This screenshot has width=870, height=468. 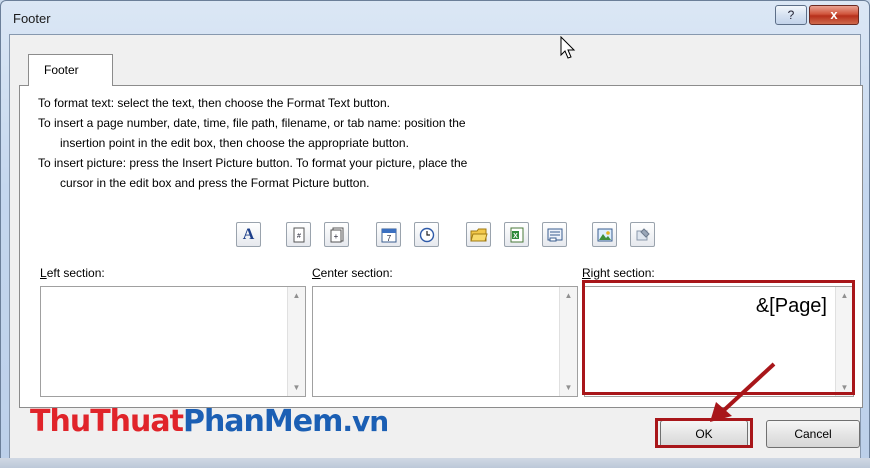 I want to click on sheet-tab-icon, so click(x=554, y=234).